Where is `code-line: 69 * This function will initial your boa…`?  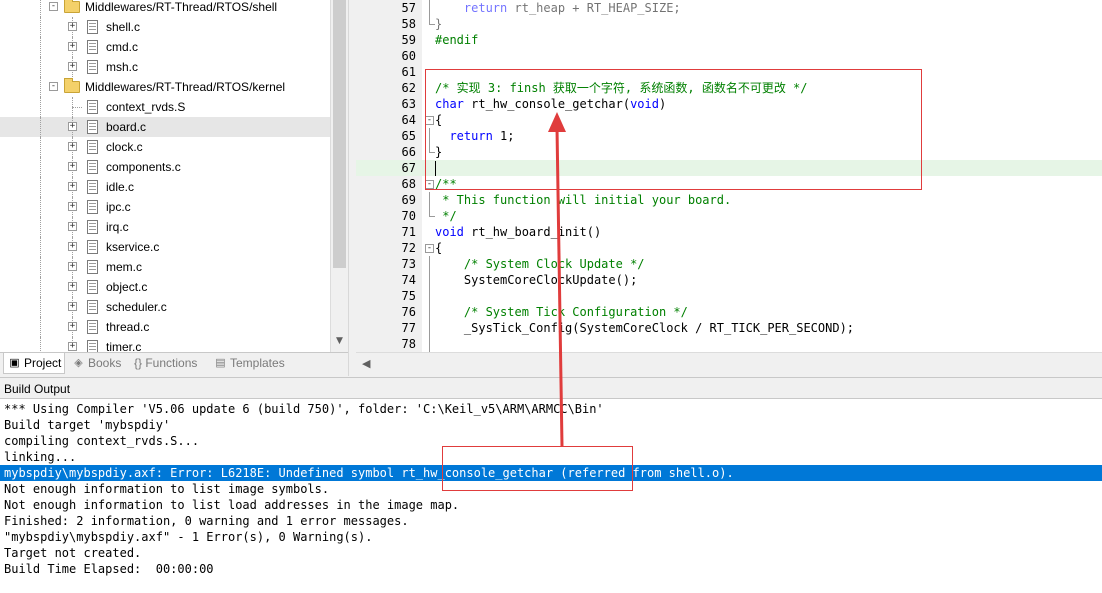 code-line: 69 * This function will initial your boa… is located at coordinates (729, 200).